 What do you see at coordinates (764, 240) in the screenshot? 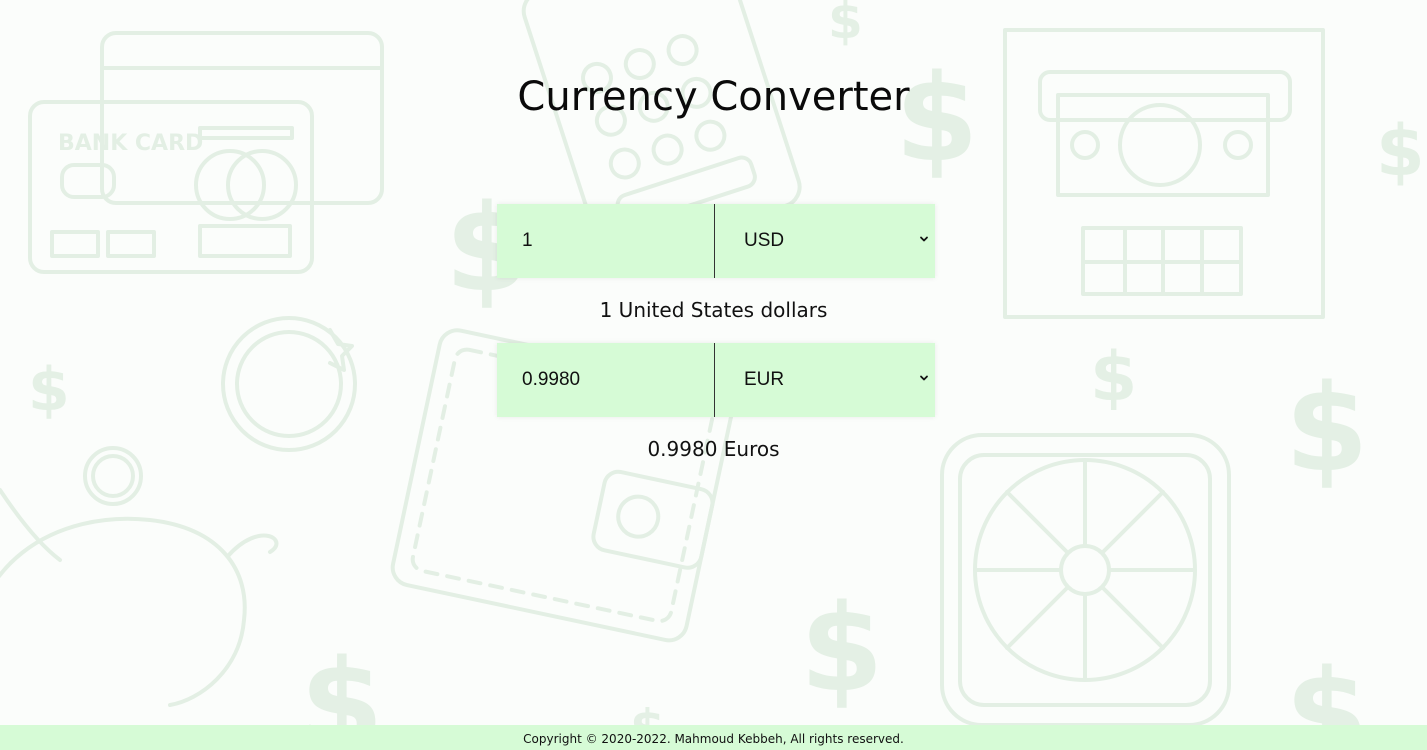
I see `from-currency-value: USD` at bounding box center [764, 240].